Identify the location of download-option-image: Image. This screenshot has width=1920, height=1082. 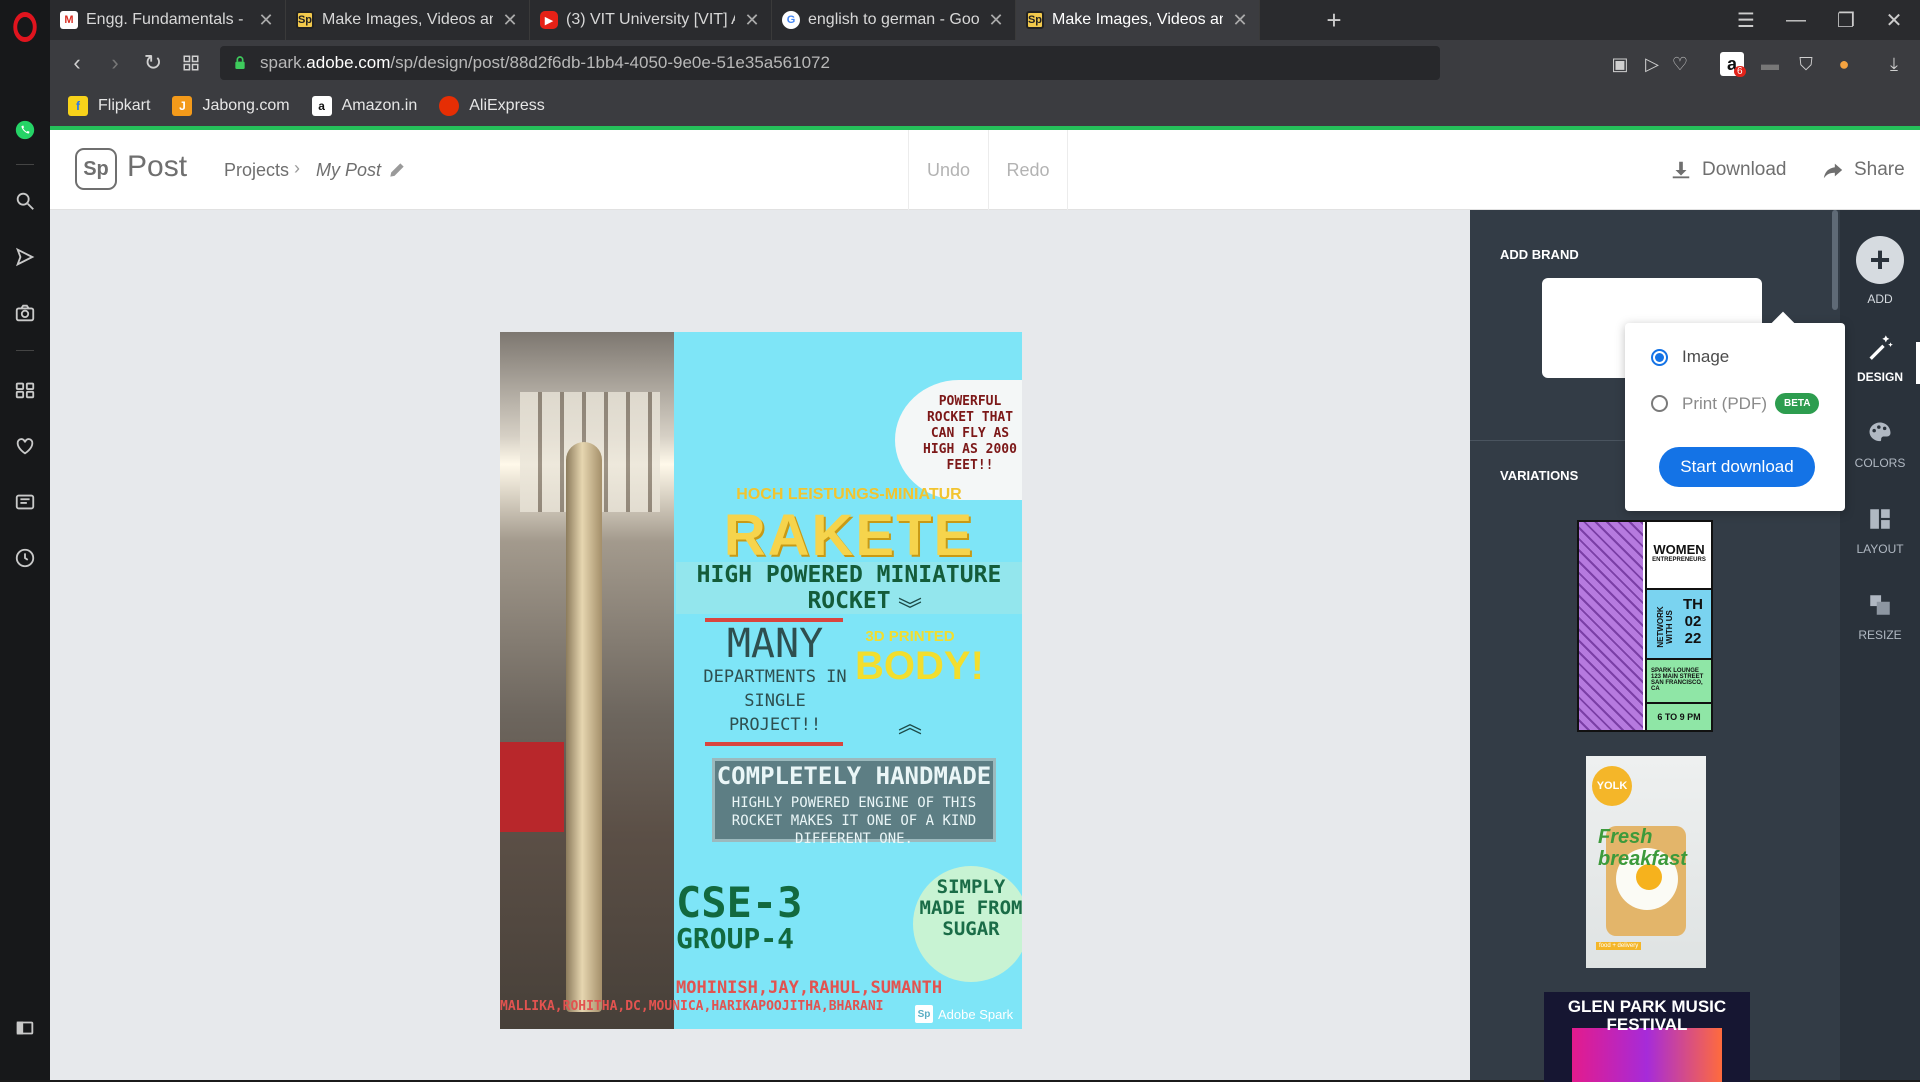
(1690, 357).